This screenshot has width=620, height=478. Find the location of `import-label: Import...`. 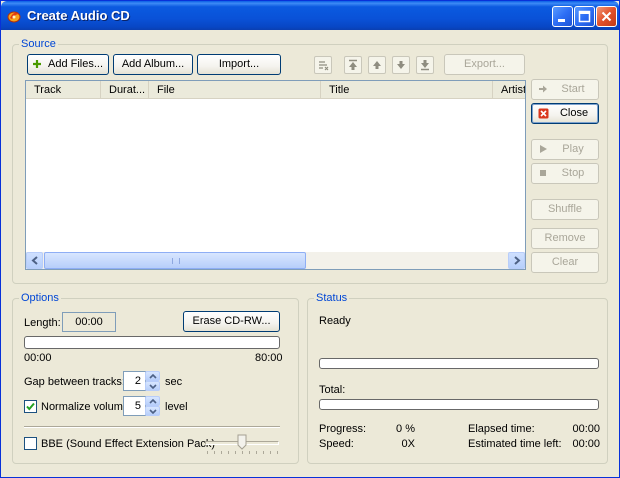

import-label: Import... is located at coordinates (239, 64).